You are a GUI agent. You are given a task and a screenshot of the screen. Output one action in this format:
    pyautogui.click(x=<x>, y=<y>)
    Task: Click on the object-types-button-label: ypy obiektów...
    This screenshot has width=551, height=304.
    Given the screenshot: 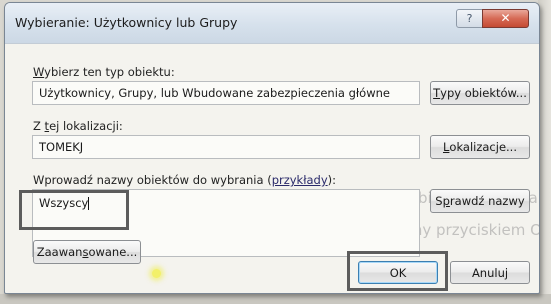 What is the action you would take?
    pyautogui.click(x=483, y=93)
    